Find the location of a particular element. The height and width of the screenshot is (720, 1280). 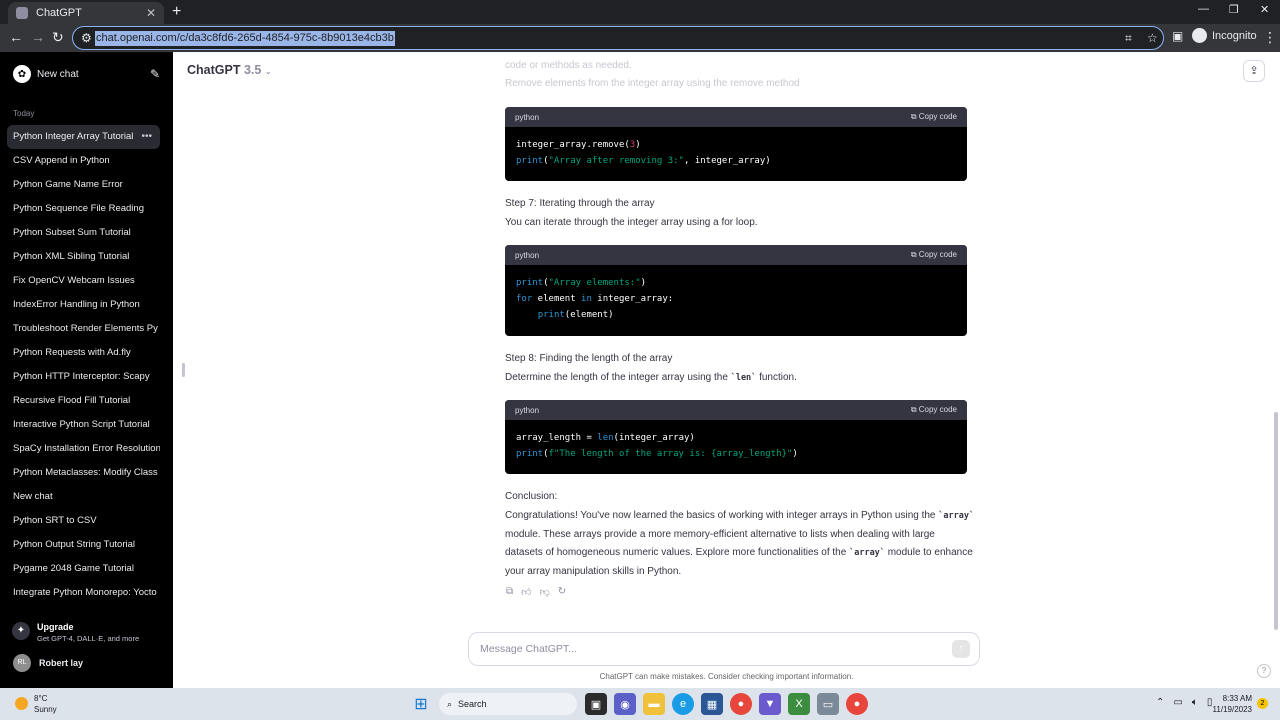

reload-icon: ↻ is located at coordinates (58, 37).